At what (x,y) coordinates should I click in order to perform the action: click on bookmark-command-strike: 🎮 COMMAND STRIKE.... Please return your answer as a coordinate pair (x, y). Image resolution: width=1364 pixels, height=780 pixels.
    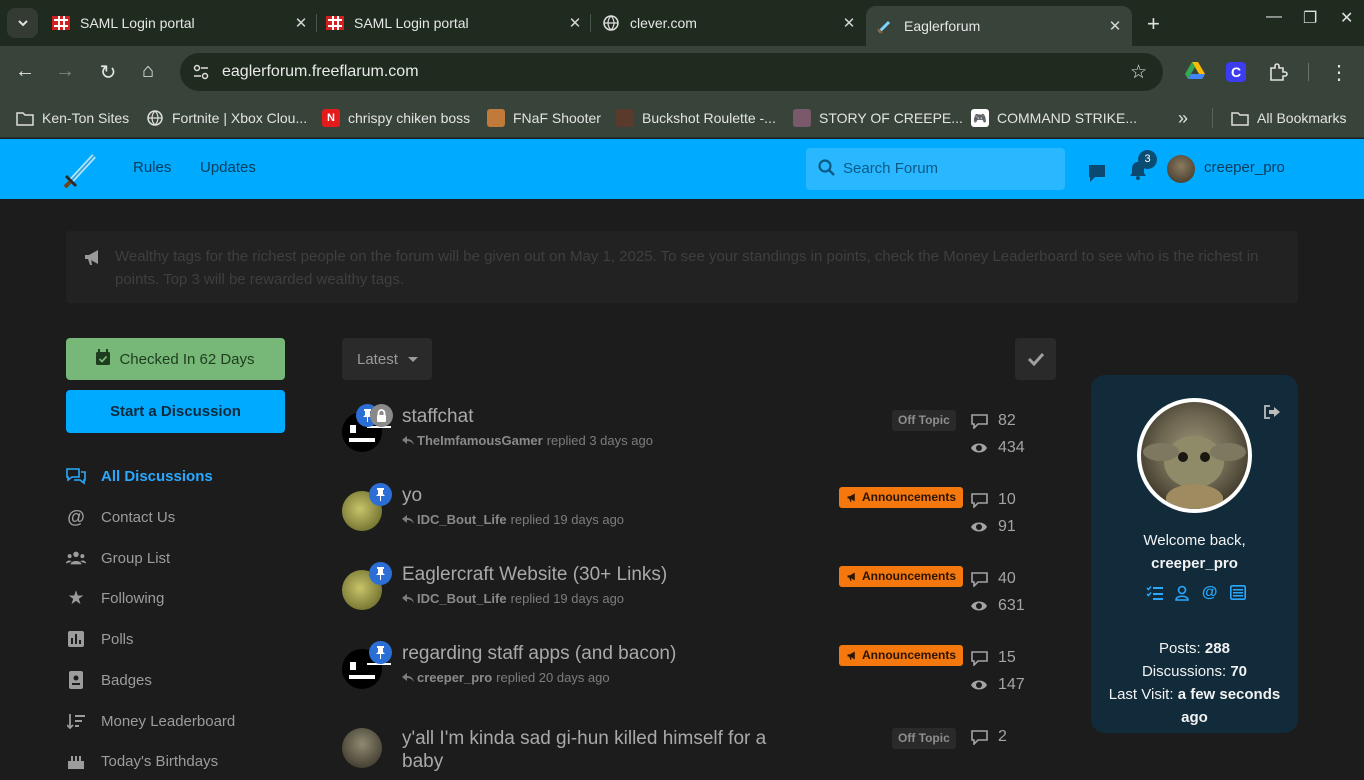
    Looking at the image, I should click on (1054, 118).